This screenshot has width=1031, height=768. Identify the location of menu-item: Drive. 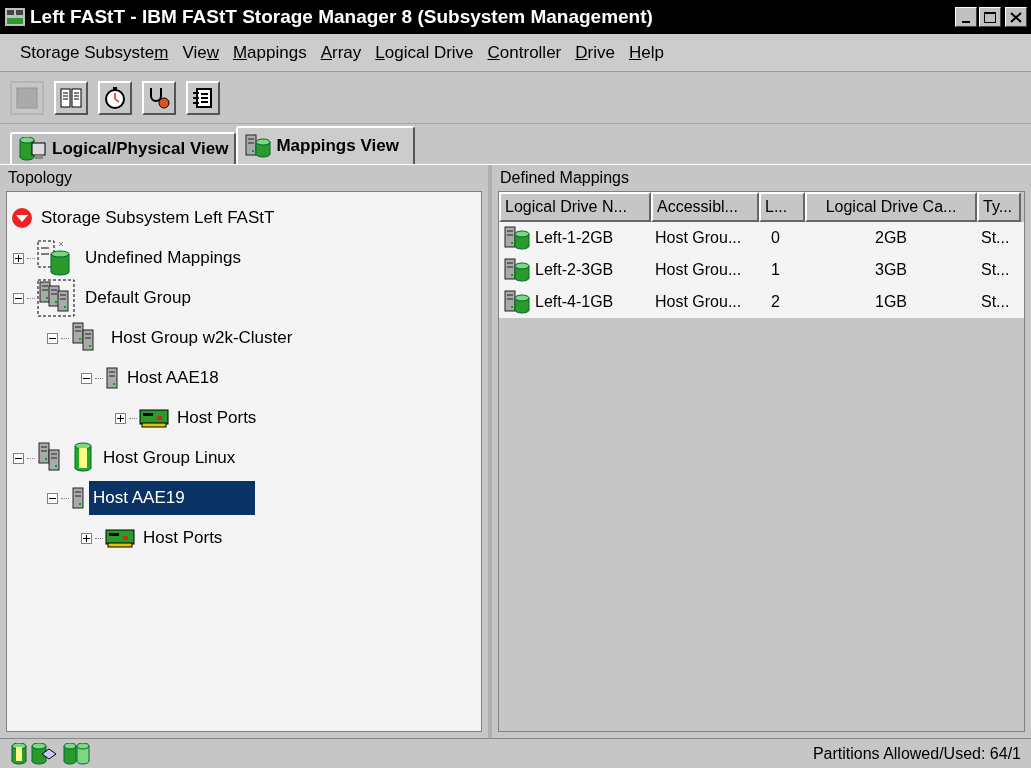
(595, 52).